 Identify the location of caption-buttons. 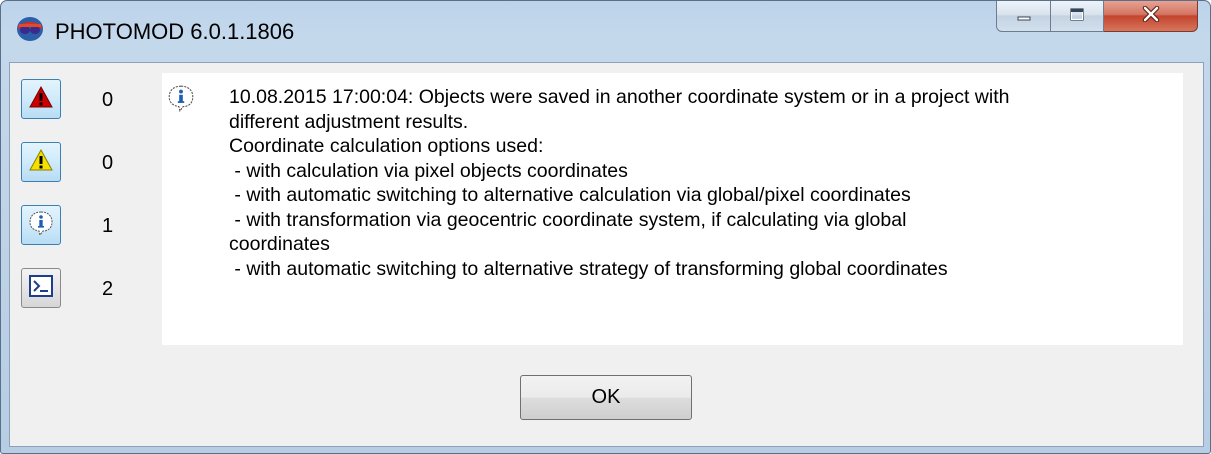
(1097, 18).